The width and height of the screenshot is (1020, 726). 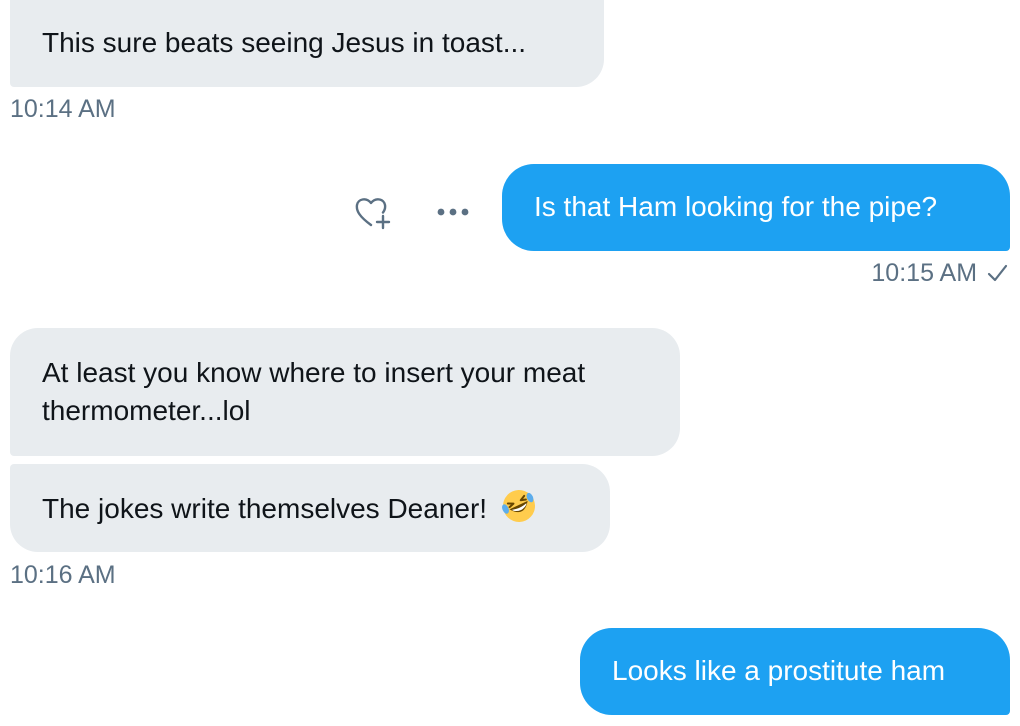 I want to click on message-timestamp: 10:14 AM, so click(x=63, y=109).